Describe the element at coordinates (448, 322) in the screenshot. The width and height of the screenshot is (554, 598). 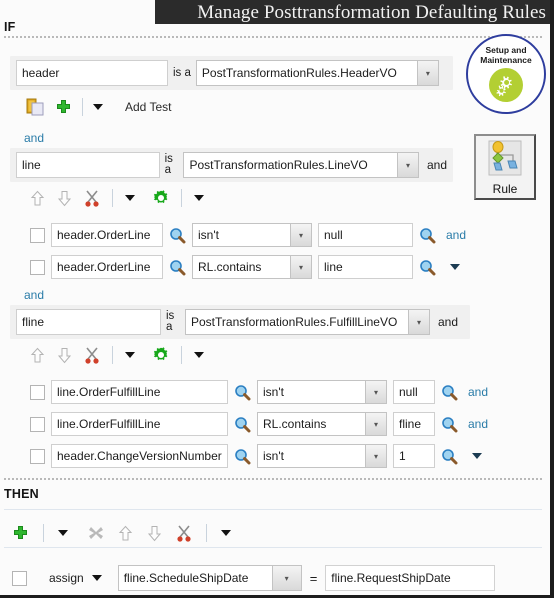
I see `fact-fline-trailing-and: and` at that location.